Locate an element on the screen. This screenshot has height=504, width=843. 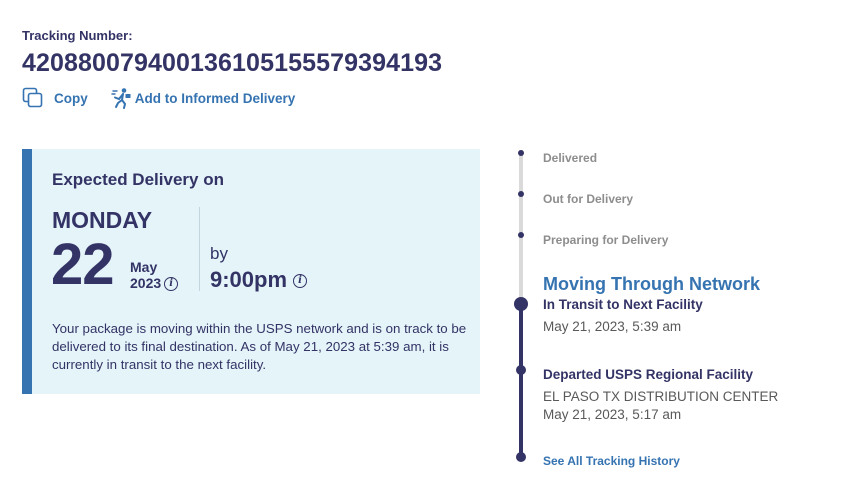
event-title: Departed USPS Regional Facility is located at coordinates (648, 374).